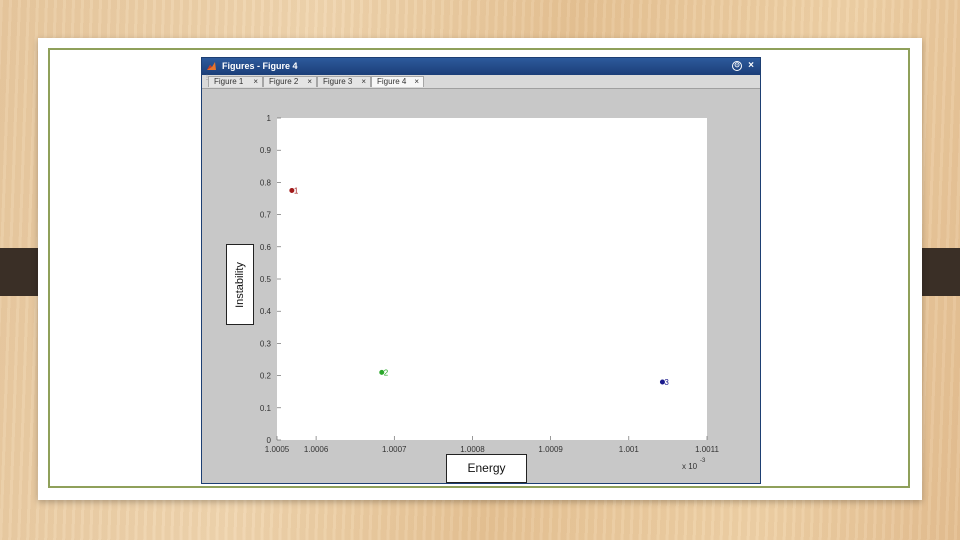 This screenshot has height=540, width=960. What do you see at coordinates (277, 449) in the screenshot?
I see `x-tick-label: 1.0005` at bounding box center [277, 449].